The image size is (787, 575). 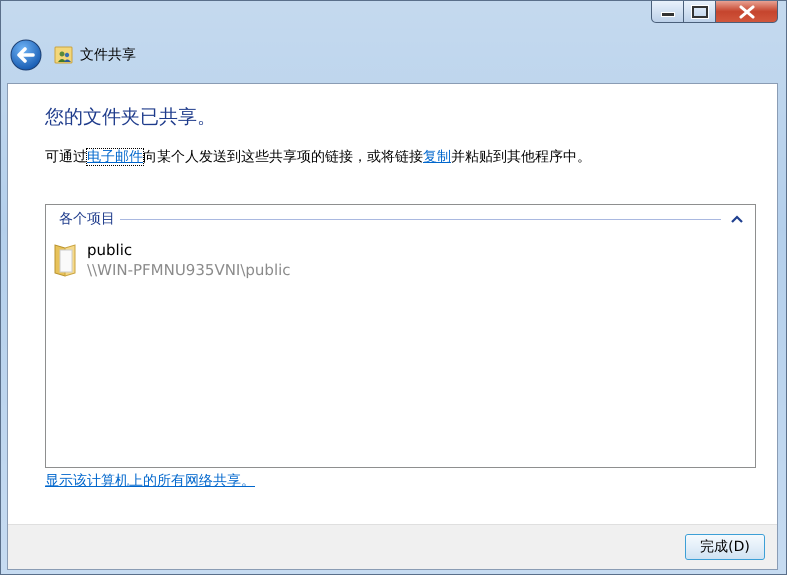 I want to click on close-icon, so click(x=747, y=11).